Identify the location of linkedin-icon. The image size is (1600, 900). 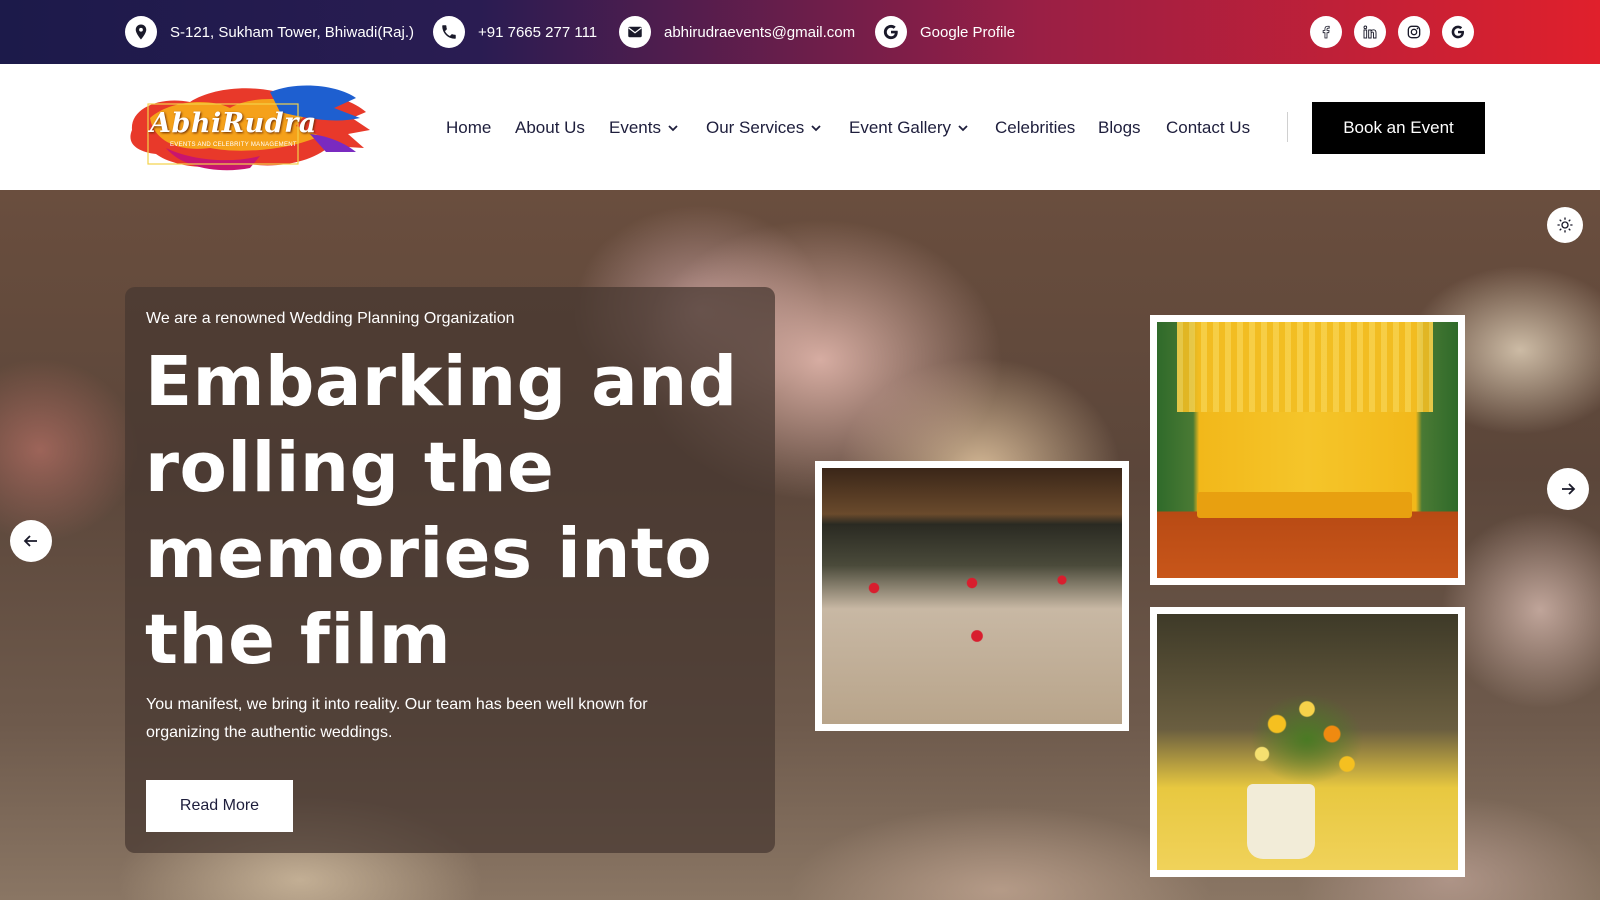
(1370, 32).